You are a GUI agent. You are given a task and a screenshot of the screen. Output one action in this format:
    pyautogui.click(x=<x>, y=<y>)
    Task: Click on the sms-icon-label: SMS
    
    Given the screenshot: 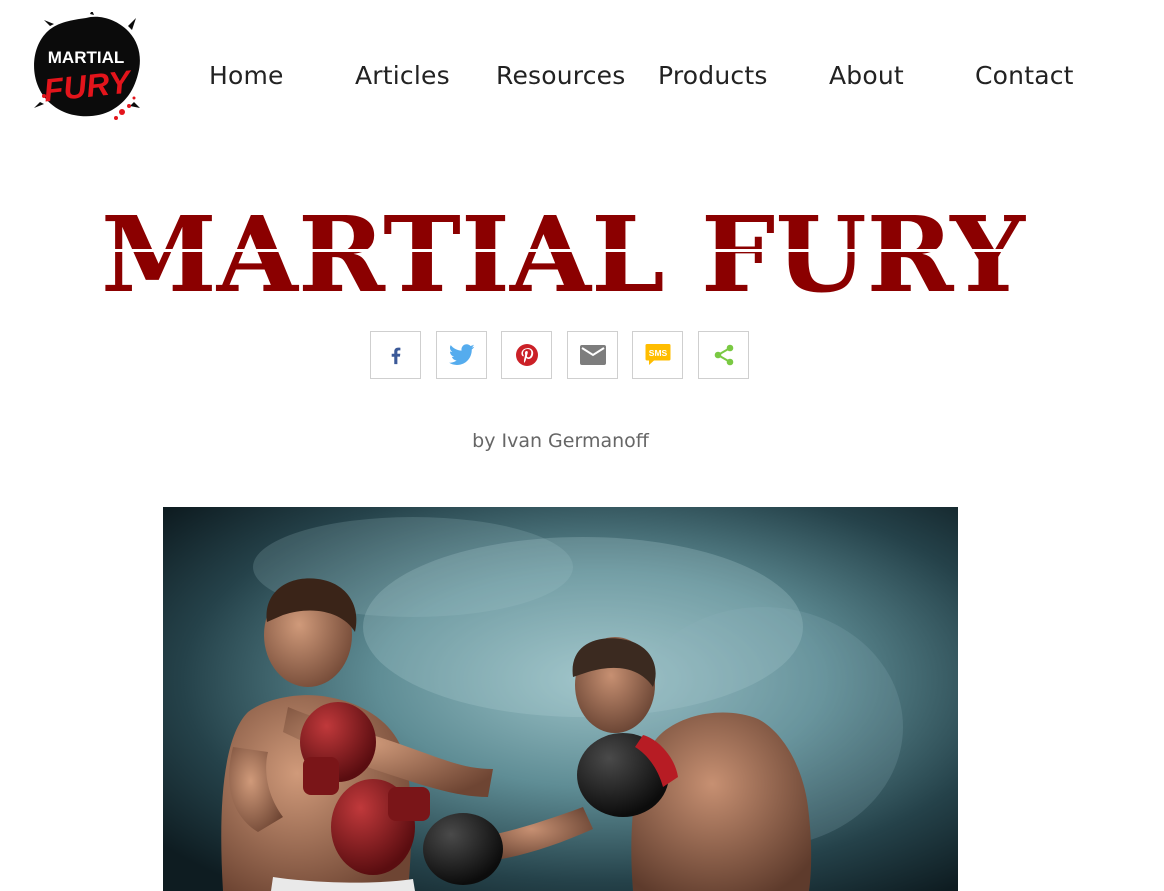 What is the action you would take?
    pyautogui.click(x=657, y=353)
    